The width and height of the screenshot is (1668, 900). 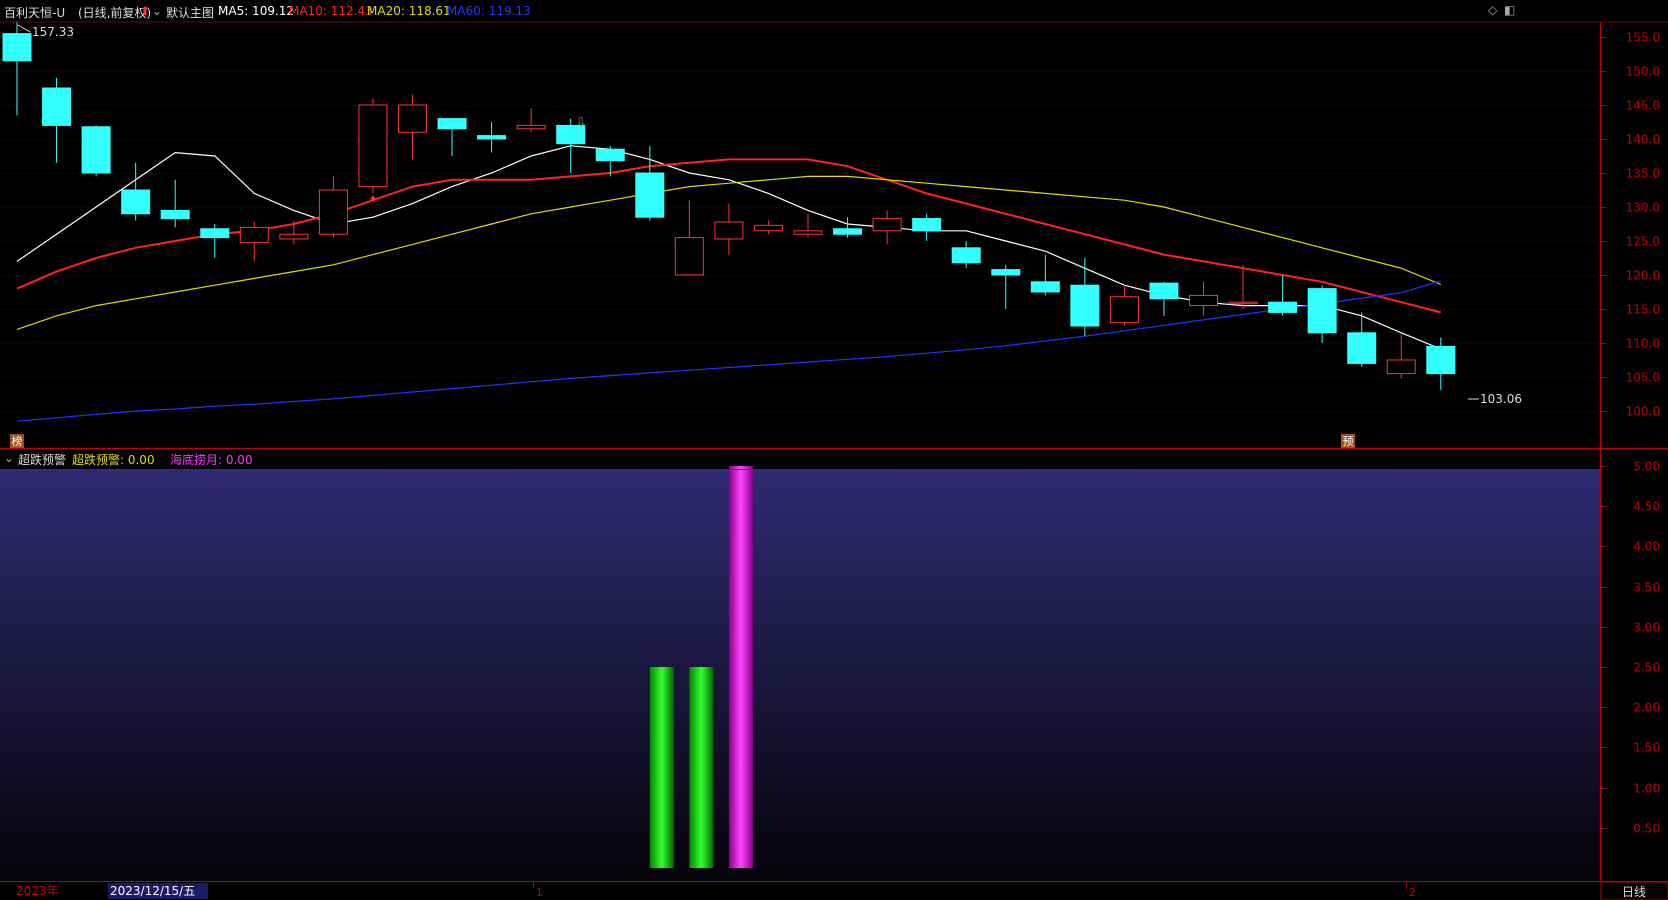 What do you see at coordinates (1643, 140) in the screenshot?
I see `price-tick-label: 140.0` at bounding box center [1643, 140].